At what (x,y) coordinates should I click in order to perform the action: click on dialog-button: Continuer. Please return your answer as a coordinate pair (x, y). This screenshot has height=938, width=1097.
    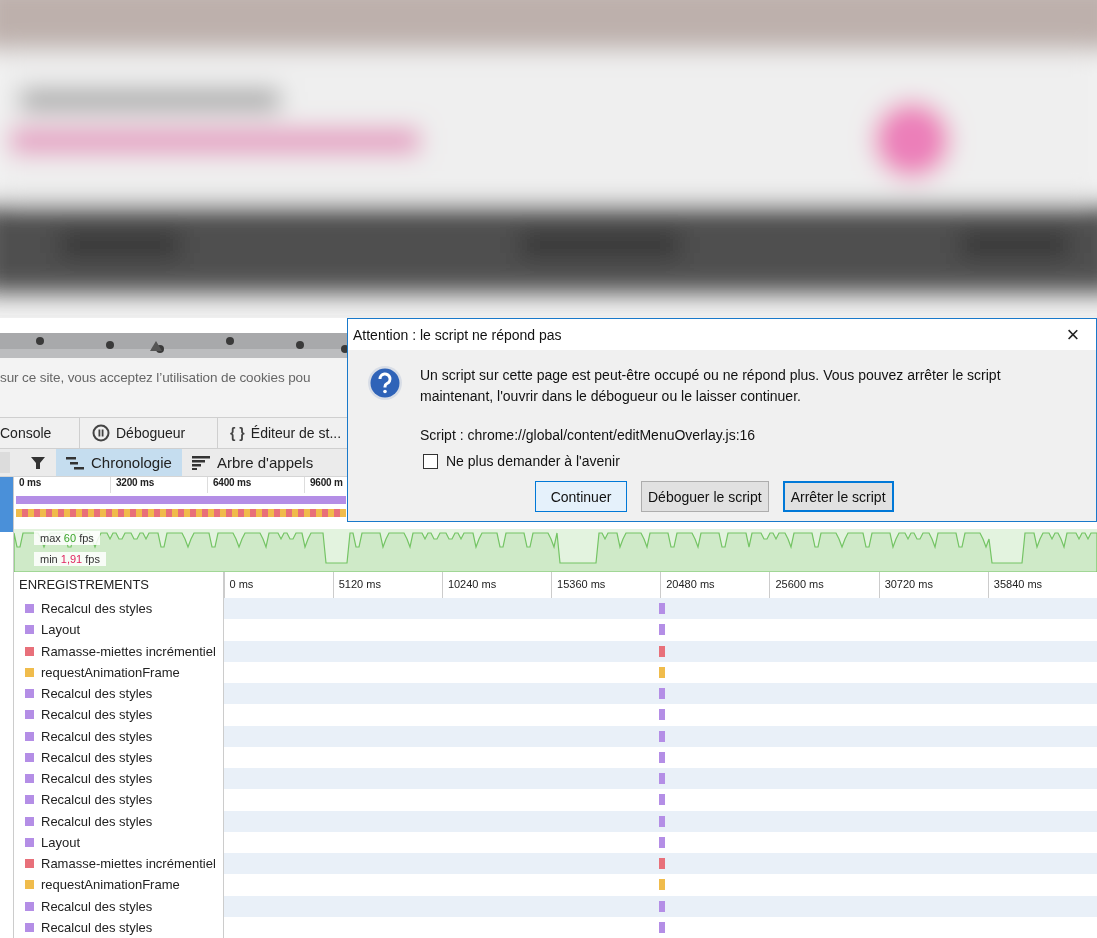
    Looking at the image, I should click on (581, 496).